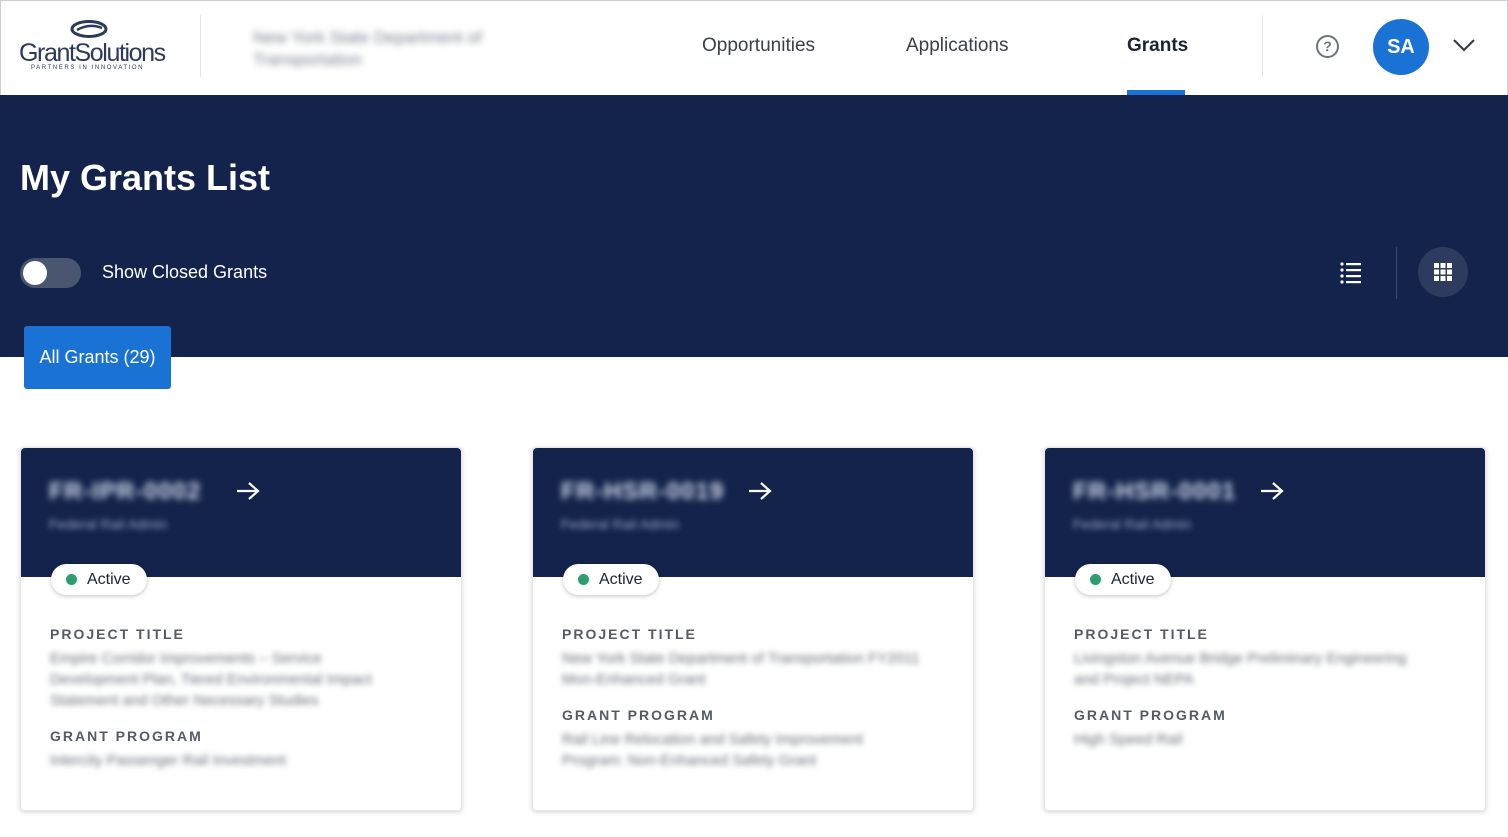 Image resolution: width=1508 pixels, height=837 pixels. What do you see at coordinates (1327, 46) in the screenshot?
I see `question-circle-icon: ?` at bounding box center [1327, 46].